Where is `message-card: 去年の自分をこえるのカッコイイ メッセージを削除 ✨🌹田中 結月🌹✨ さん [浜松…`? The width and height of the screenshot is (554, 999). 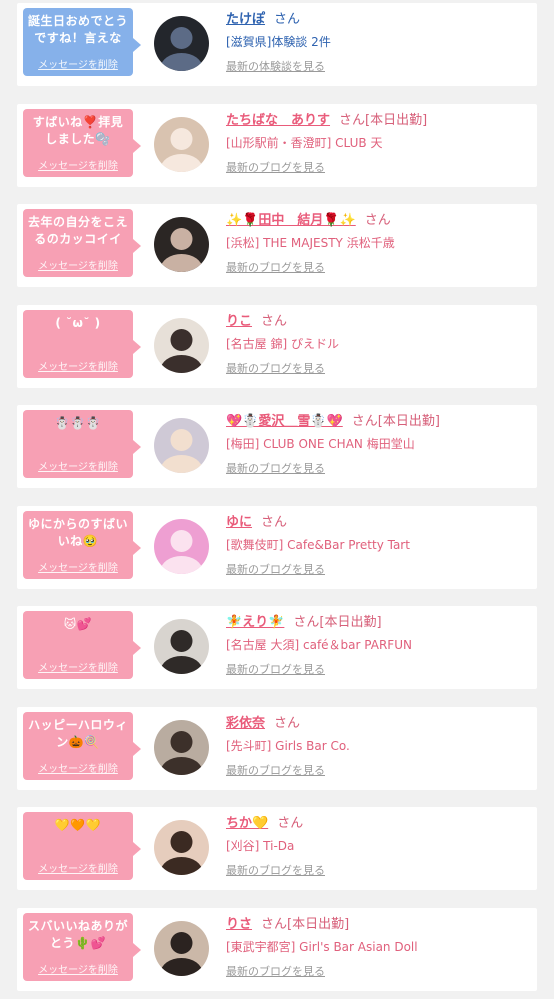
message-card: 去年の自分をこえるのカッコイイ メッセージを削除 ✨🌹田中 結月🌹✨ さん [浜松… is located at coordinates (277, 245).